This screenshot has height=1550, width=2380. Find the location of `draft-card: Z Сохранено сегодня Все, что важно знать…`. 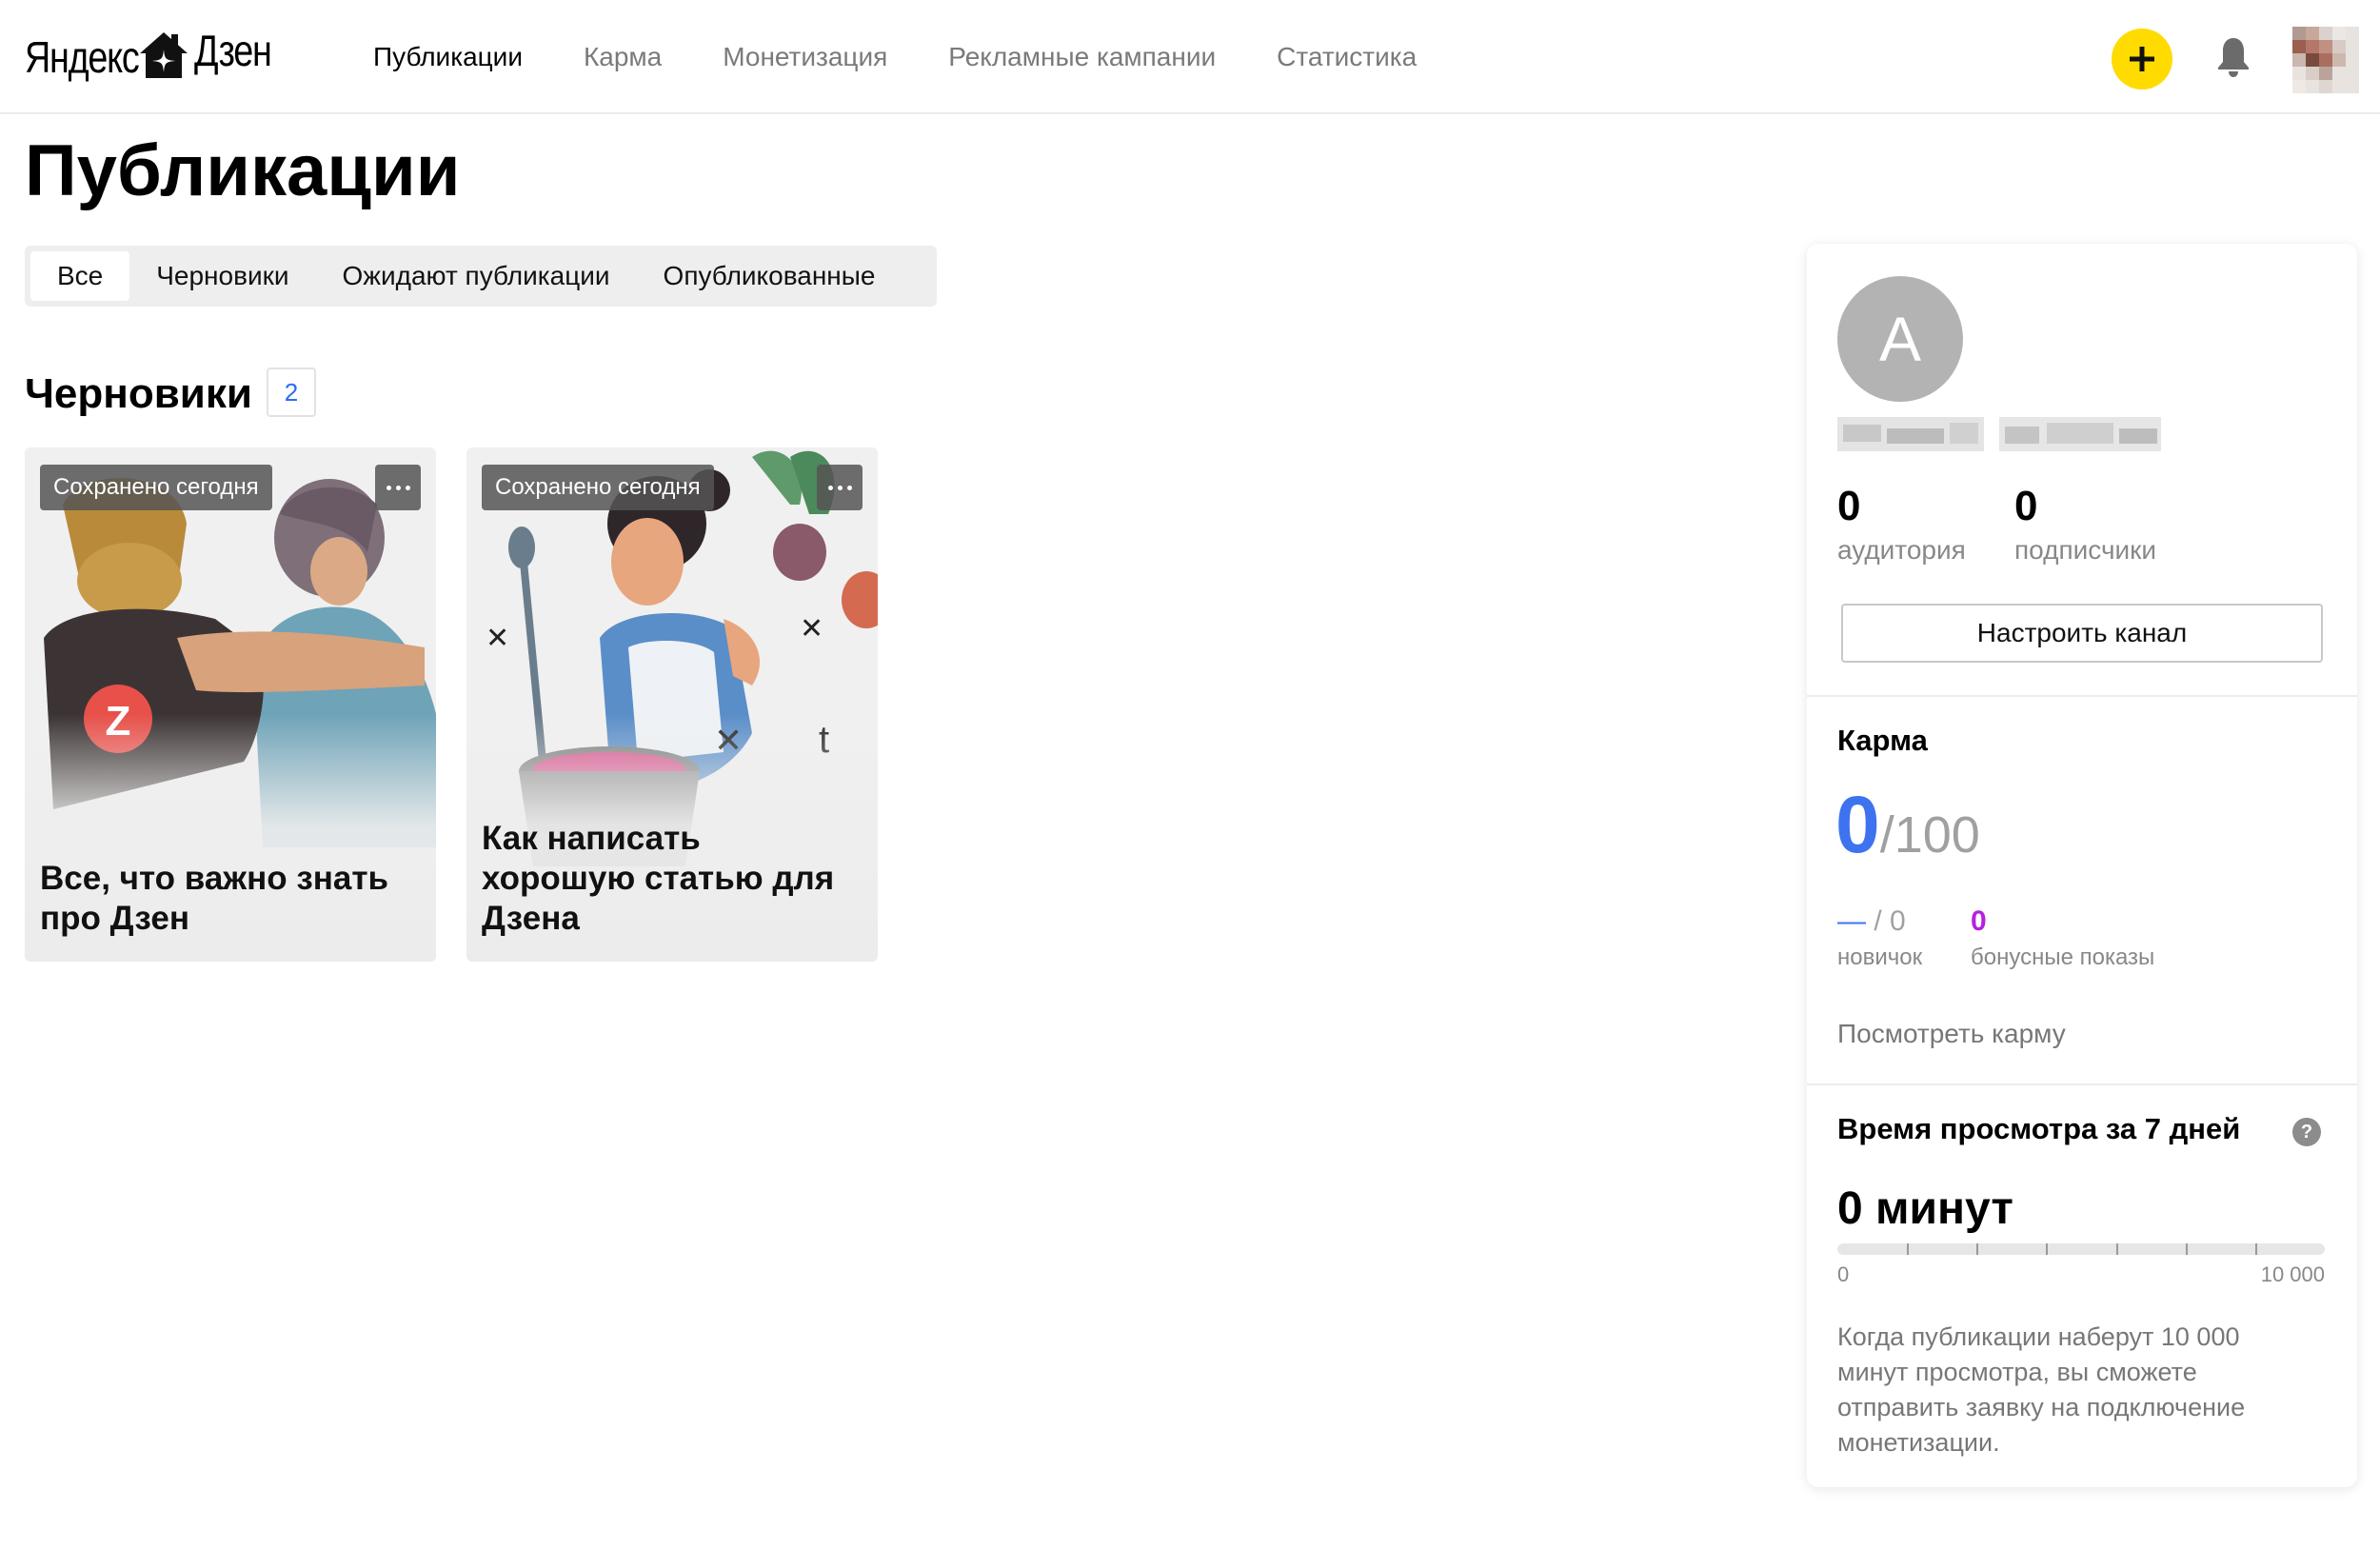

draft-card: Z Сохранено сегодня Все, что важно знать… is located at coordinates (230, 704).